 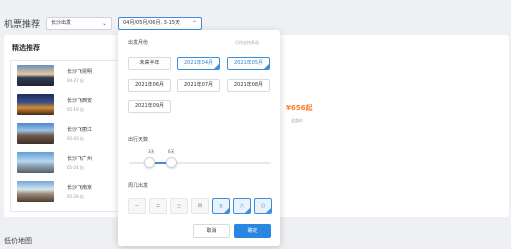 What do you see at coordinates (75, 196) in the screenshot?
I see `date-label: 05-29 出` at bounding box center [75, 196].